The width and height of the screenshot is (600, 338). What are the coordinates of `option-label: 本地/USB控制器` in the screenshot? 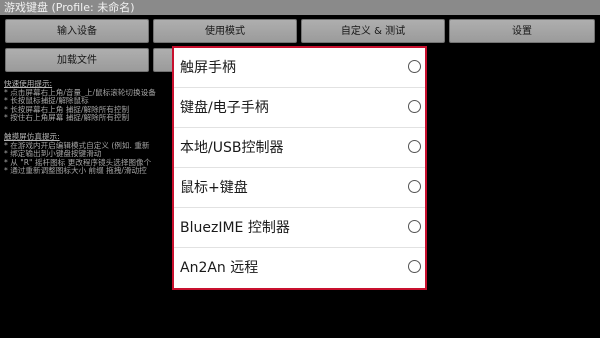 It's located at (232, 148).